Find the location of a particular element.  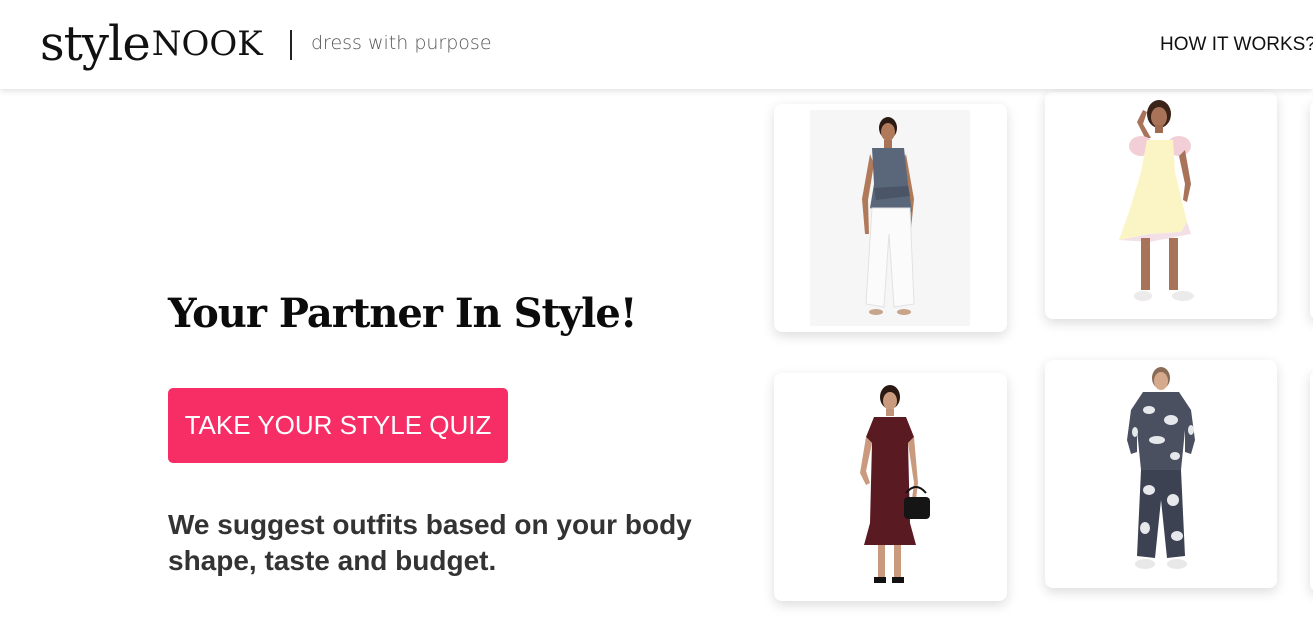

how-it-works-link: HOW IT WORKS? is located at coordinates (1236, 45).